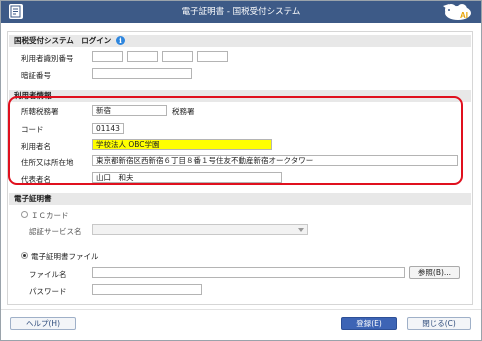  I want to click on title-bar: 電子証明書 - 国税受付システム AI, so click(241, 12).